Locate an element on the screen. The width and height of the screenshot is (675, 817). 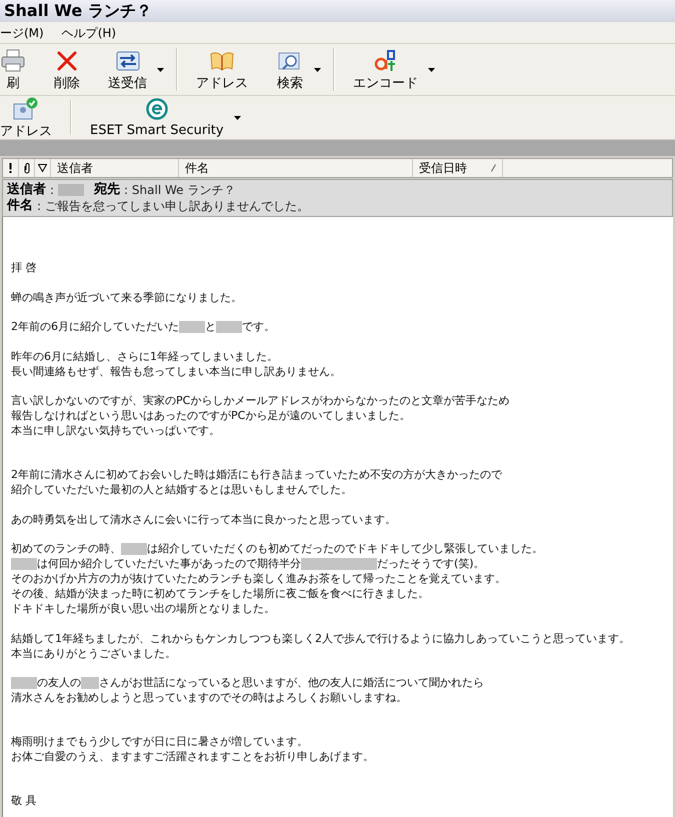
body-text: 報告しなければという思いはあったのですがPCから足が遠のいてしまいました。 is located at coordinates (210, 415).